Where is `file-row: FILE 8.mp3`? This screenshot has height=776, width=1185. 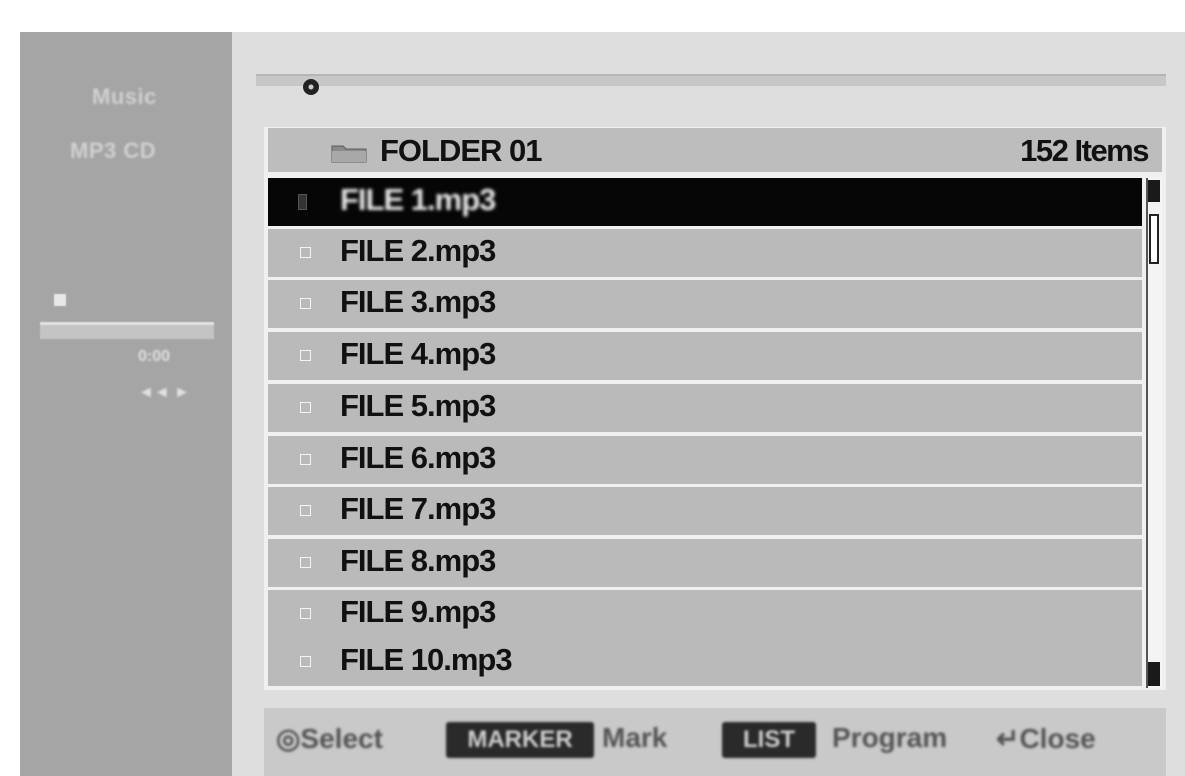 file-row: FILE 8.mp3 is located at coordinates (705, 563).